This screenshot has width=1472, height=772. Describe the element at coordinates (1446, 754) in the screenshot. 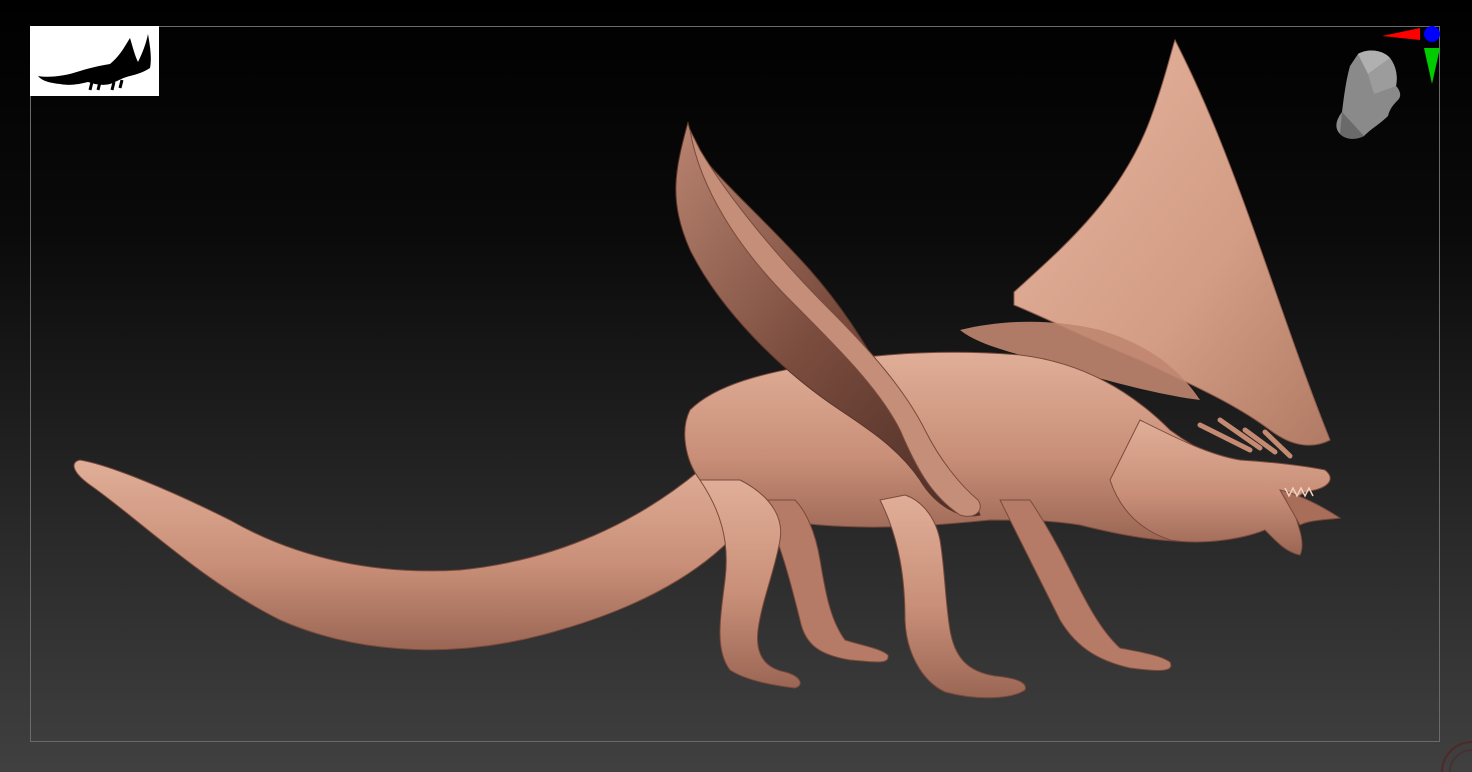

I see `corner-logo-mark` at that location.